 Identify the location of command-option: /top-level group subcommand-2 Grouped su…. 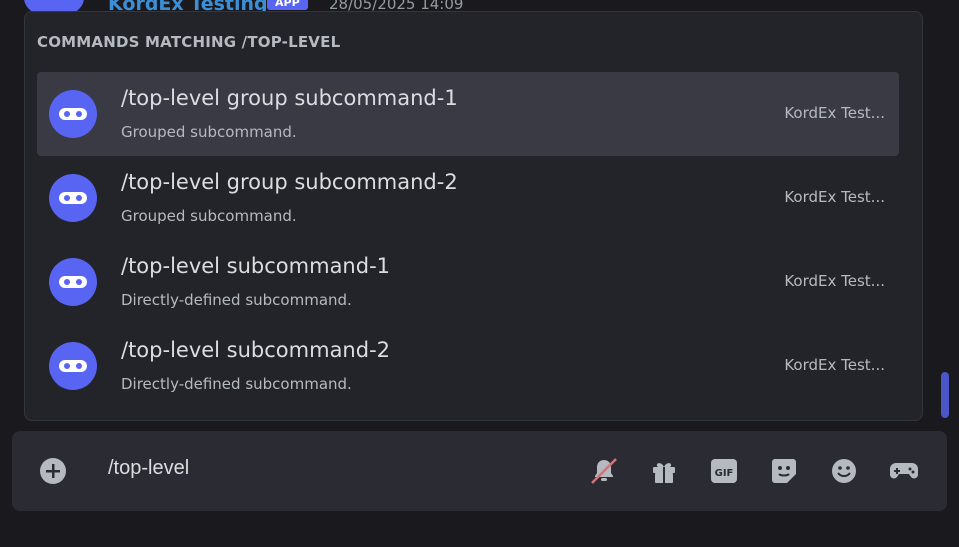
(468, 198).